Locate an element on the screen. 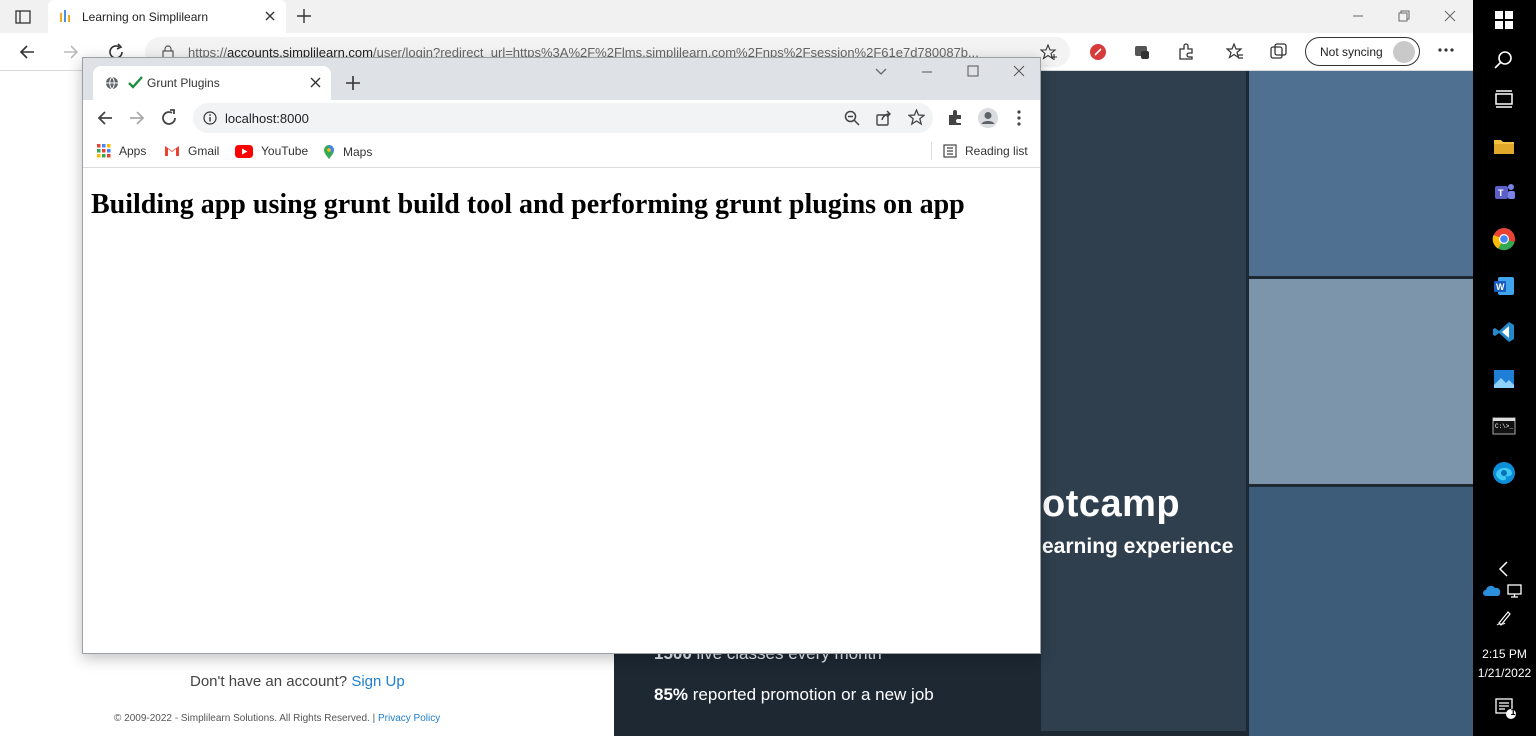  chrome-omnibox: localhost:8000 is located at coordinates (563, 118).